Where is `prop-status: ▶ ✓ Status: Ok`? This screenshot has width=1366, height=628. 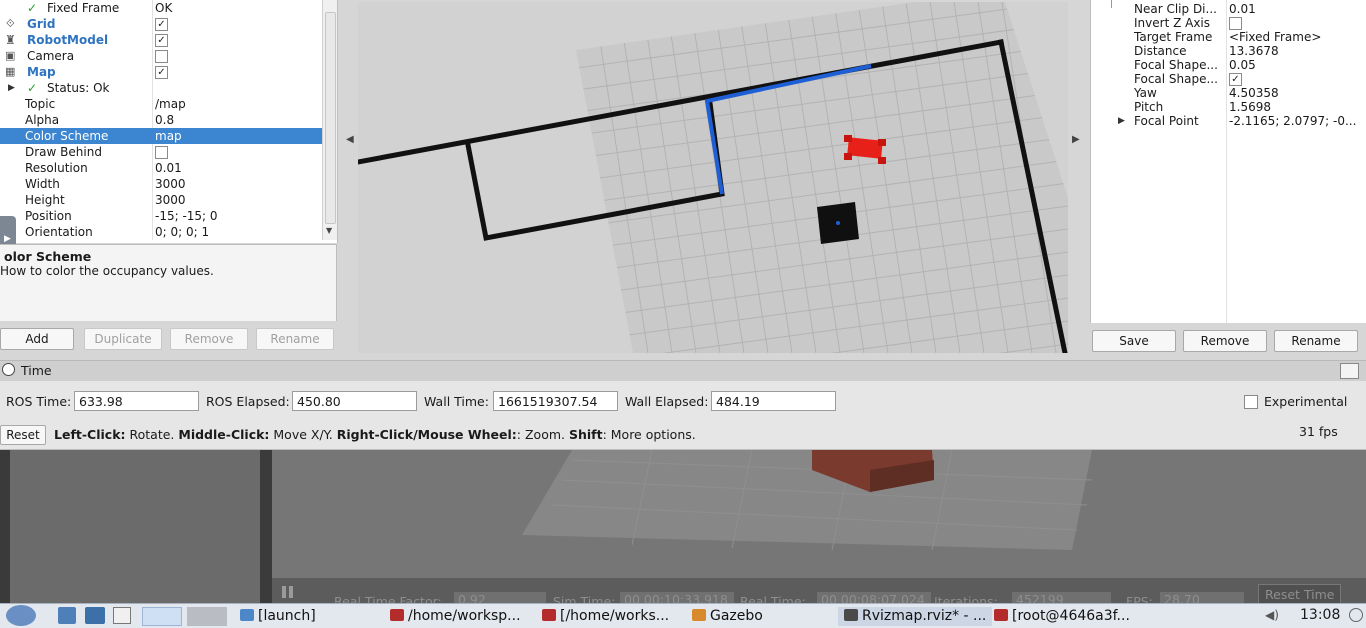
prop-status: ▶ ✓ Status: Ok is located at coordinates (161, 88).